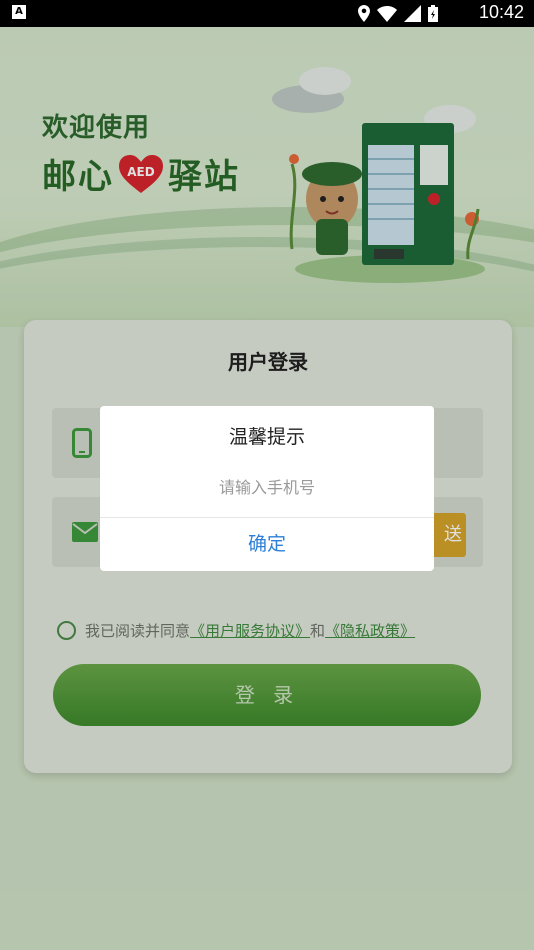 The width and height of the screenshot is (534, 950). What do you see at coordinates (267, 13) in the screenshot?
I see `status-bar: A 10:42` at bounding box center [267, 13].